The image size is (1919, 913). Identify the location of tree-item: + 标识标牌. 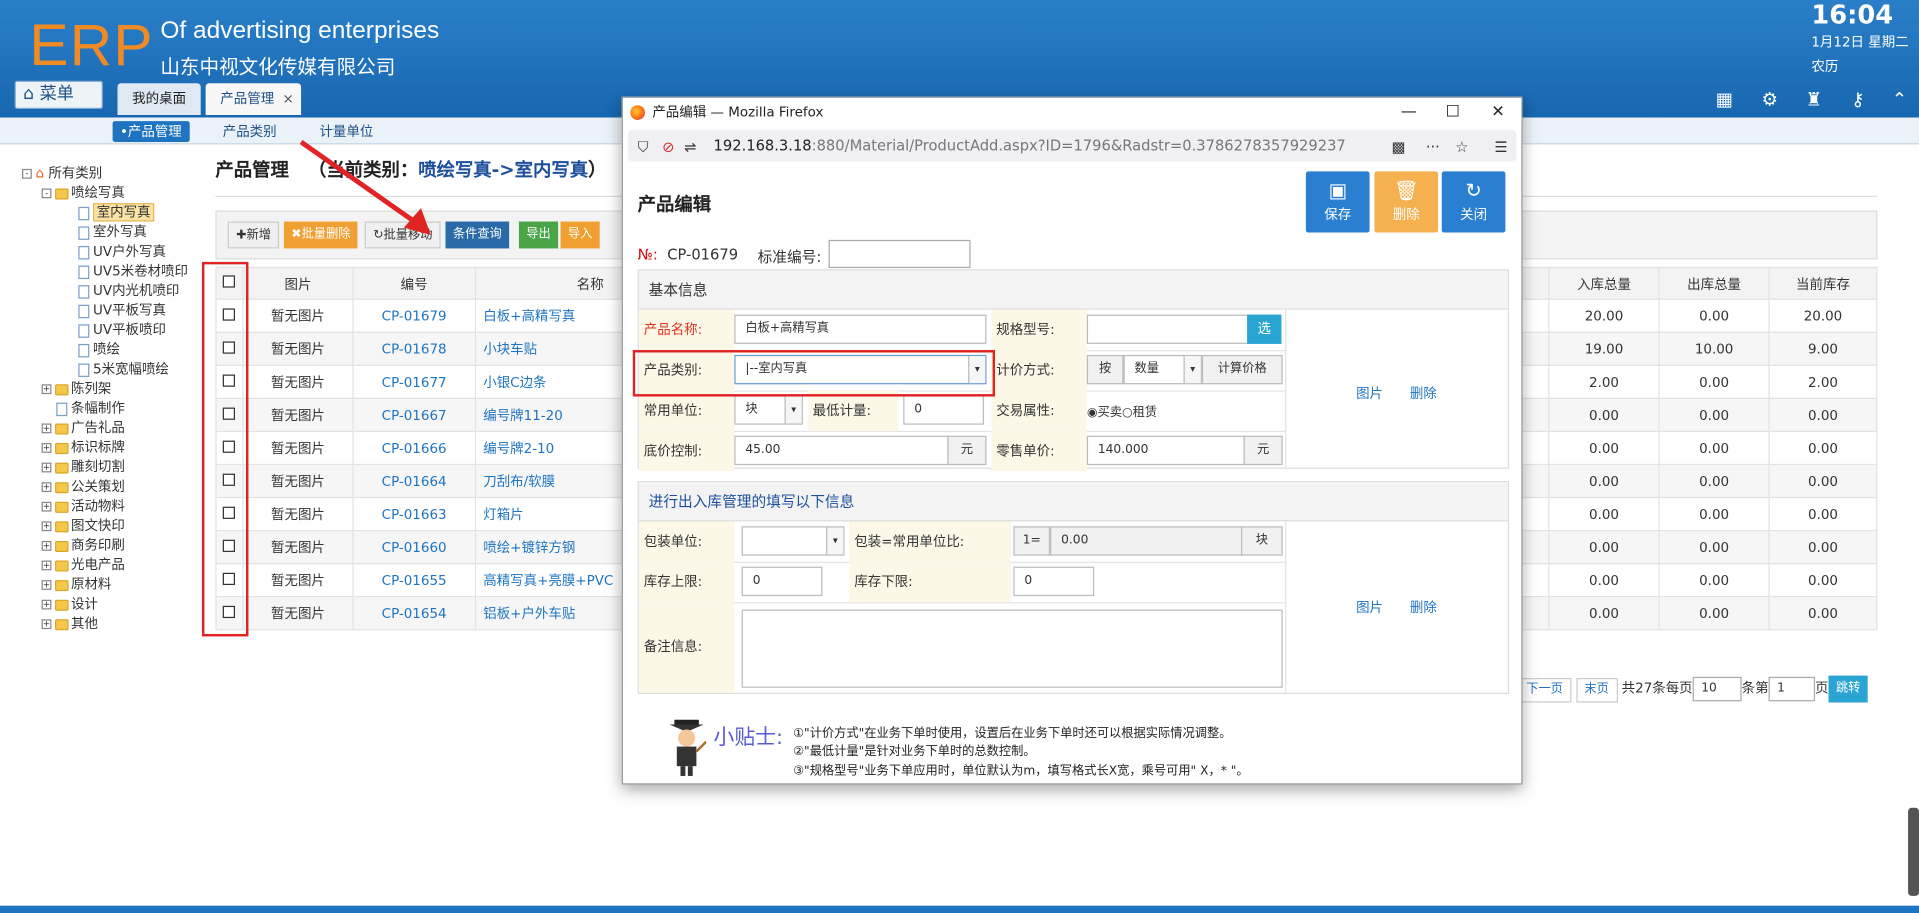
(83, 447).